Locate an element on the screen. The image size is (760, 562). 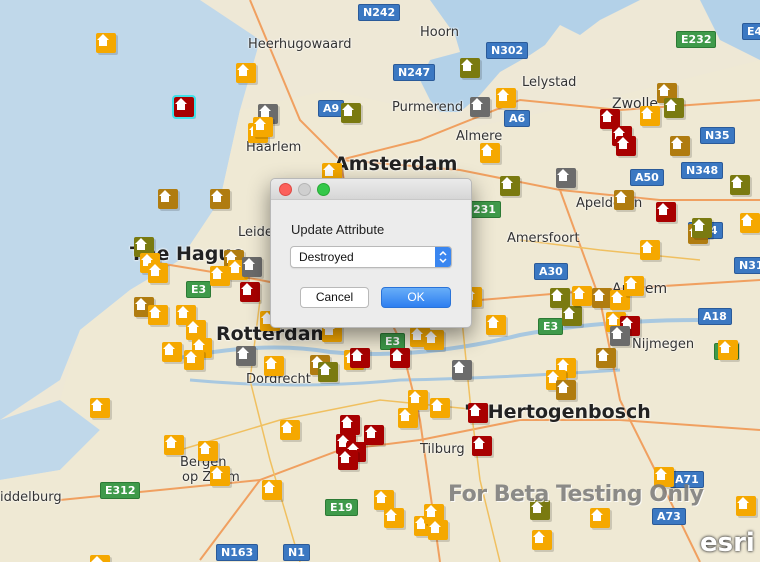
select-arrows-icon is located at coordinates (443, 257).